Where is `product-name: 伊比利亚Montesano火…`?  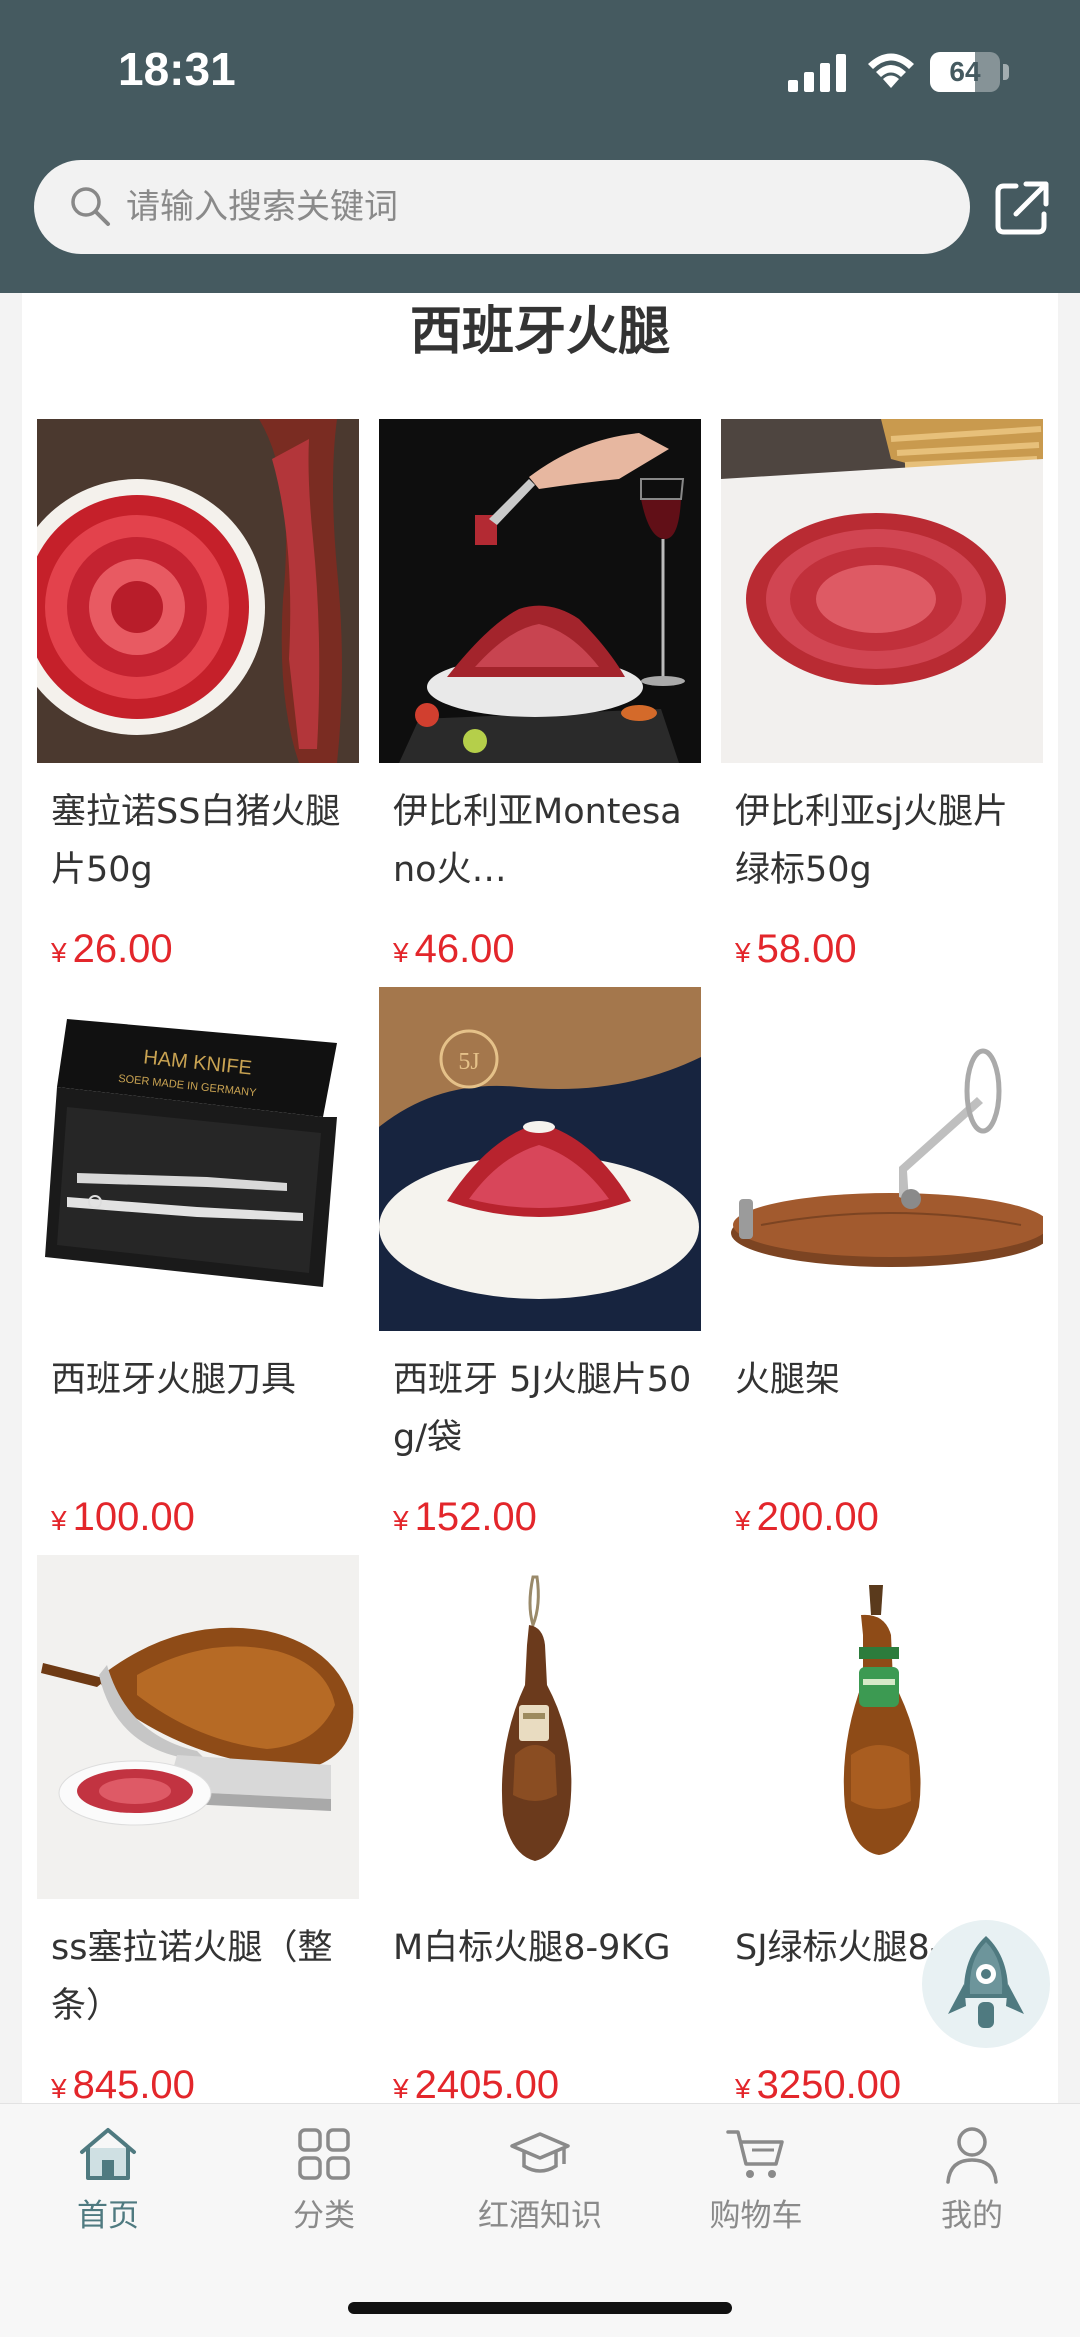 product-name: 伊比利亚Montesano火… is located at coordinates (537, 841).